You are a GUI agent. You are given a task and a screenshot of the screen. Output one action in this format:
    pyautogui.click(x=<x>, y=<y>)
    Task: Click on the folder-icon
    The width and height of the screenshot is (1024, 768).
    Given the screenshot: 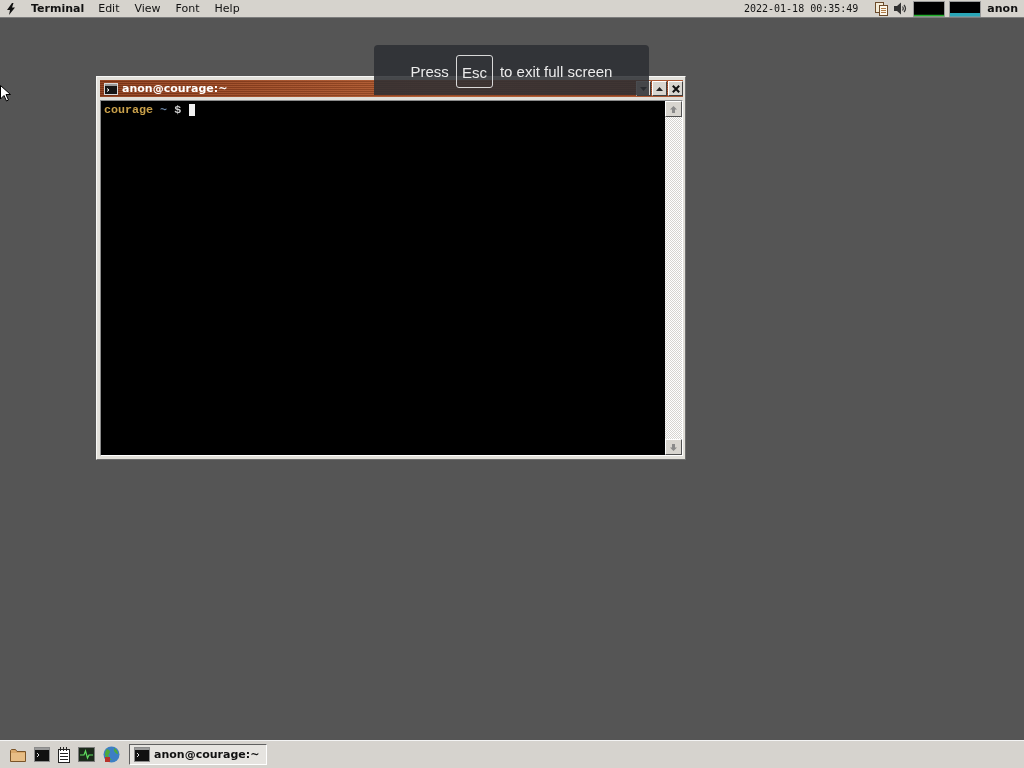 What is the action you would take?
    pyautogui.click(x=18, y=754)
    